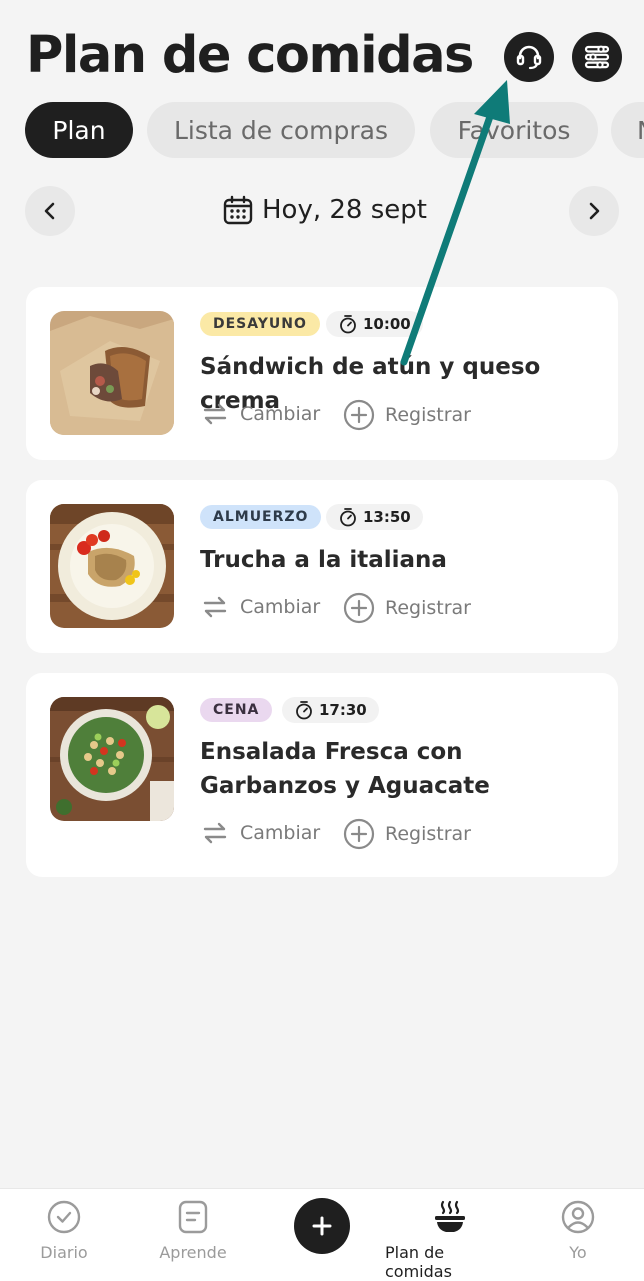  Describe the element at coordinates (323, 560) in the screenshot. I see `meal-name: Trucha a la italiana` at that location.